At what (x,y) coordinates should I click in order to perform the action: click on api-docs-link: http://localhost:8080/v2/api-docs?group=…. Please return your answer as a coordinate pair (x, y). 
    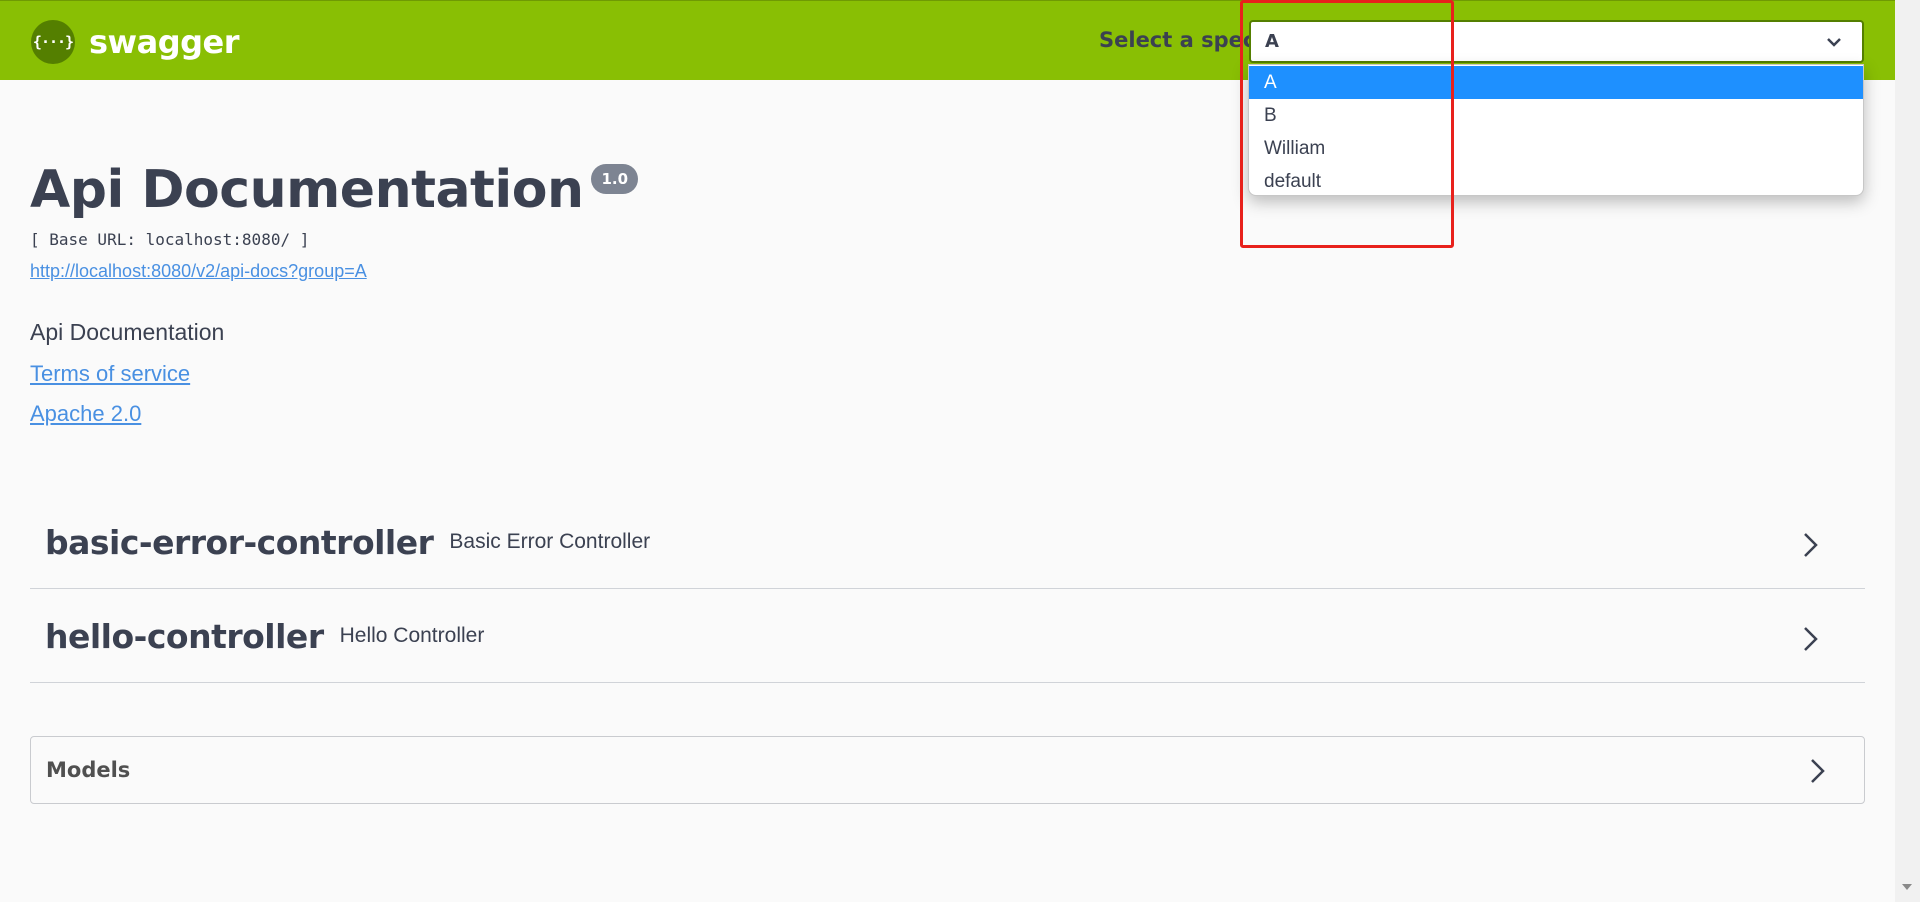
    Looking at the image, I should click on (198, 271).